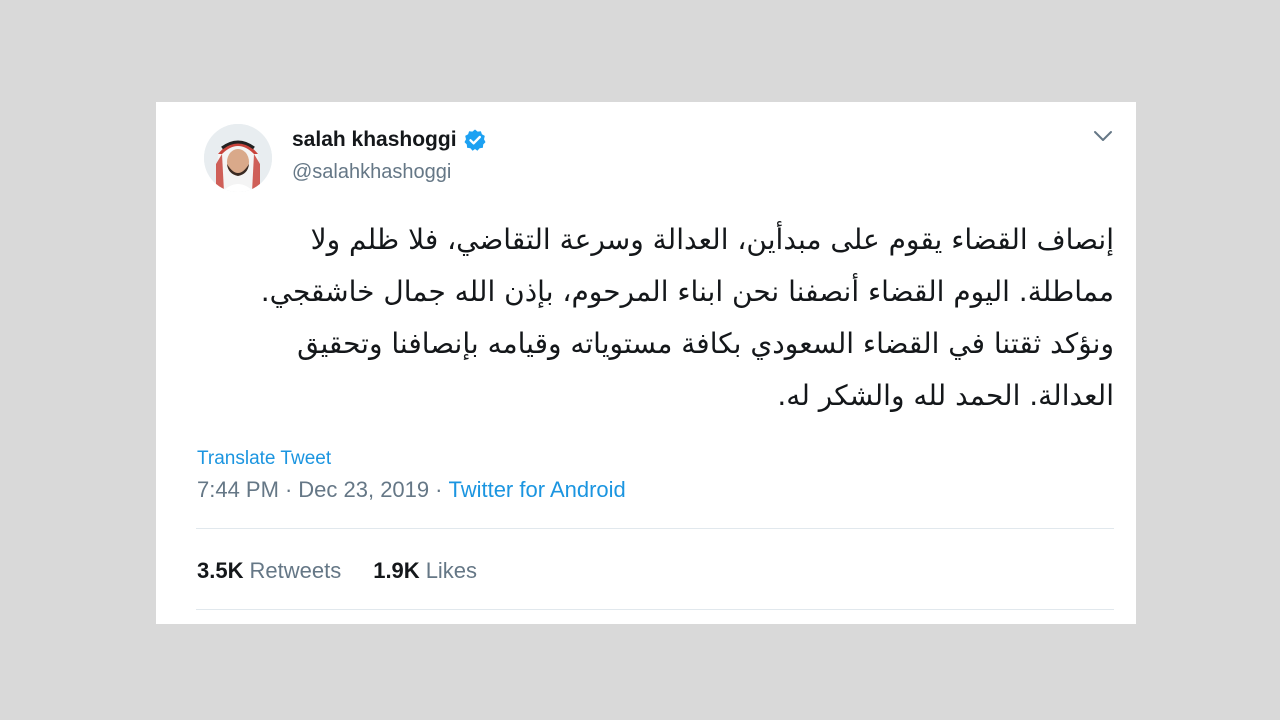 The image size is (1280, 720). I want to click on tweet-line: العدالة. الحمد لله والشكر له., so click(945, 395).